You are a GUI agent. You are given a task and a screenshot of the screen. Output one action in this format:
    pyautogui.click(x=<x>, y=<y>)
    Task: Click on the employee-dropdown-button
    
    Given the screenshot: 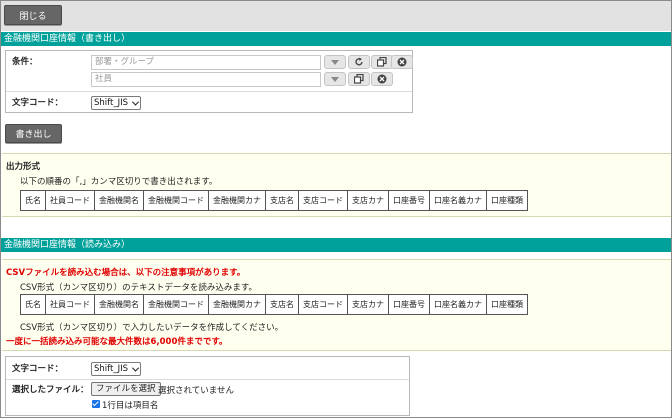 What is the action you would take?
    pyautogui.click(x=335, y=79)
    